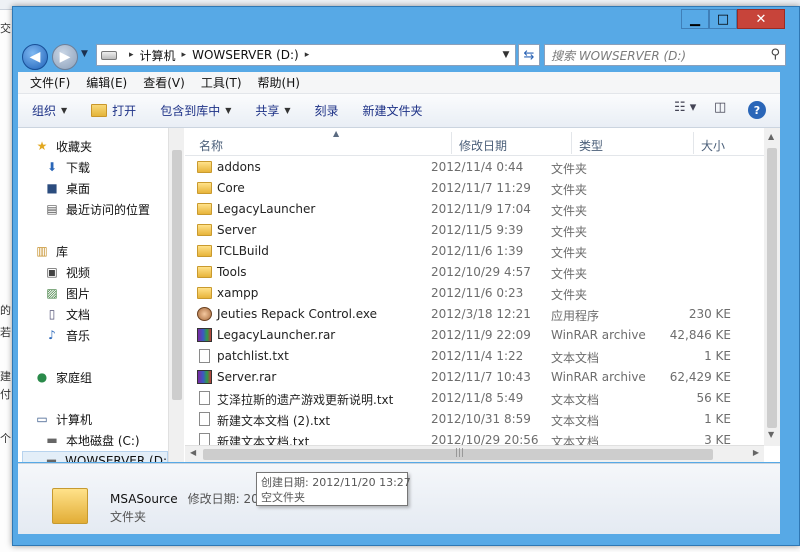 The width and height of the screenshot is (800, 552). Describe the element at coordinates (238, 293) in the screenshot. I see `cell-name: xampp` at that location.